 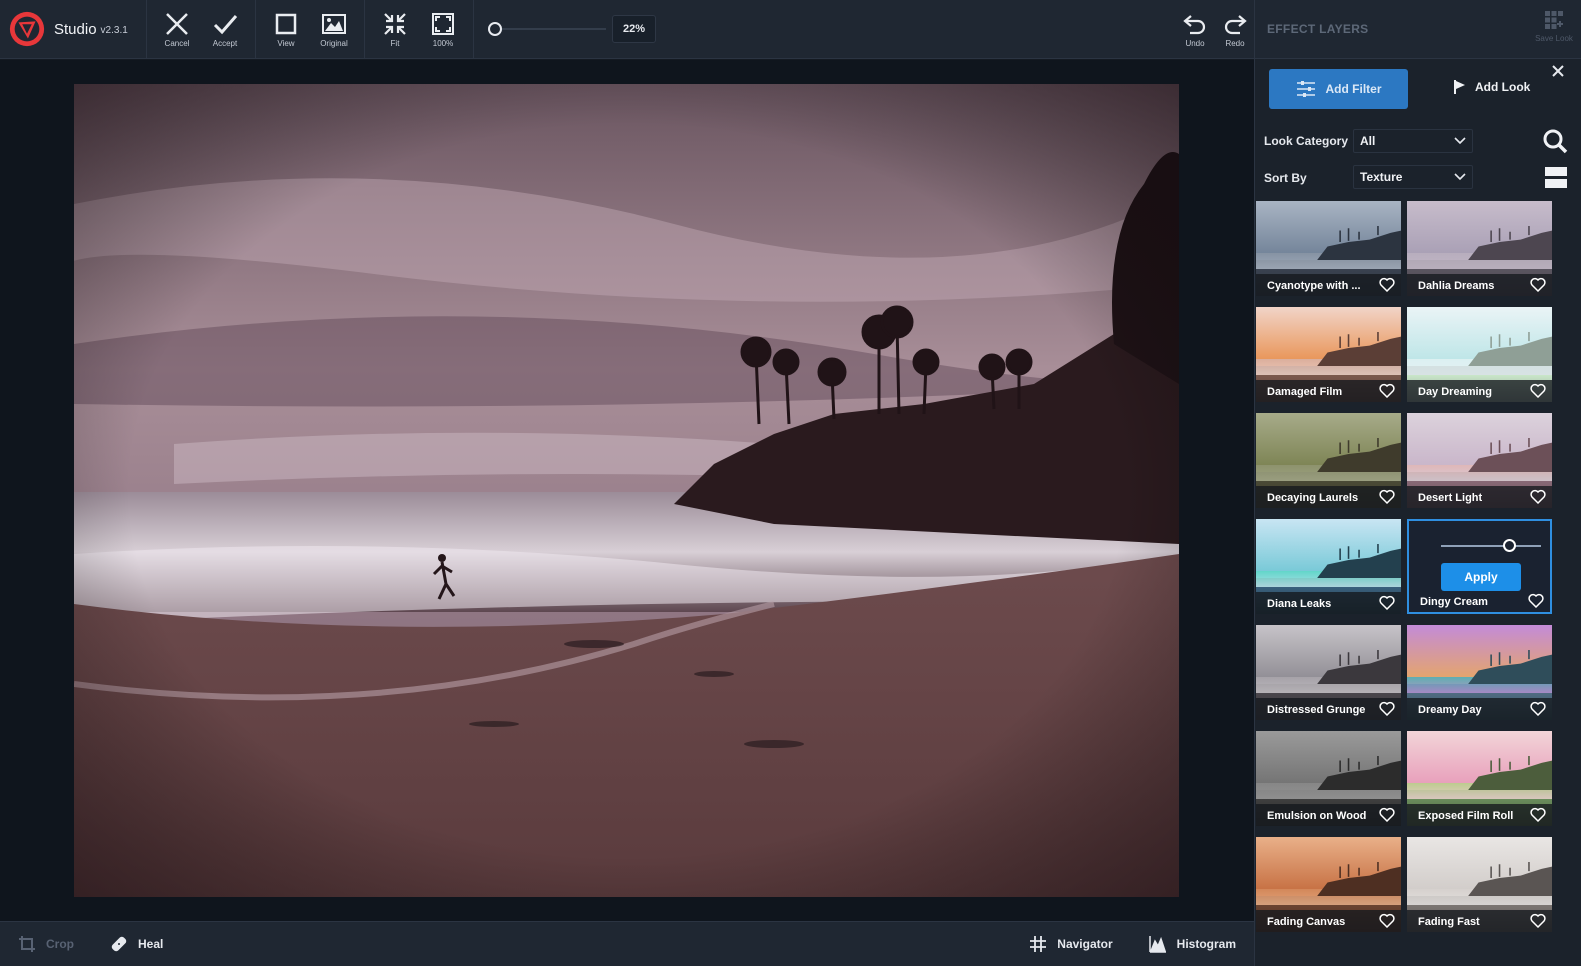 What do you see at coordinates (1328, 460) in the screenshot?
I see `look-tile: Decaying Laurels` at bounding box center [1328, 460].